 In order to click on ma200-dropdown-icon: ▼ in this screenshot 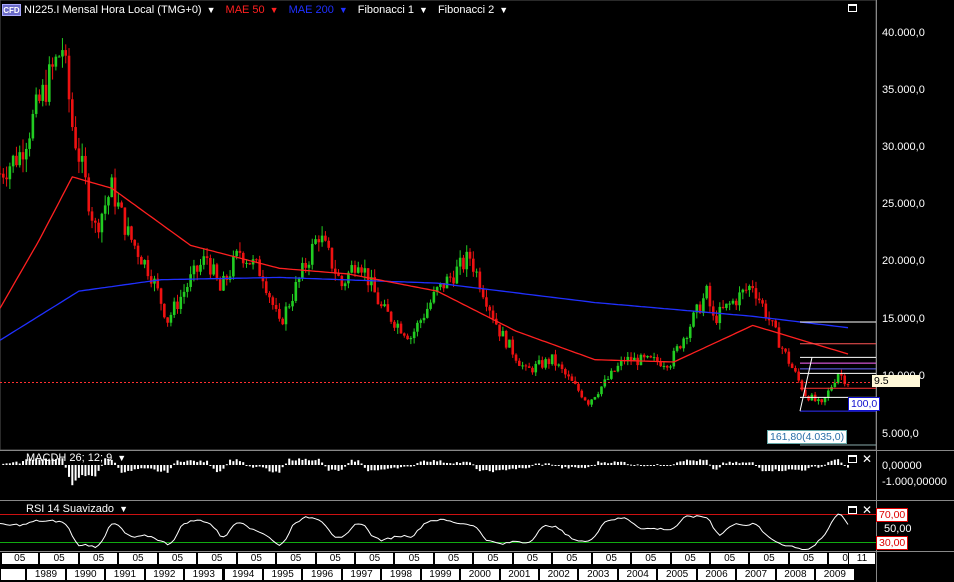, I will do `click(343, 10)`.